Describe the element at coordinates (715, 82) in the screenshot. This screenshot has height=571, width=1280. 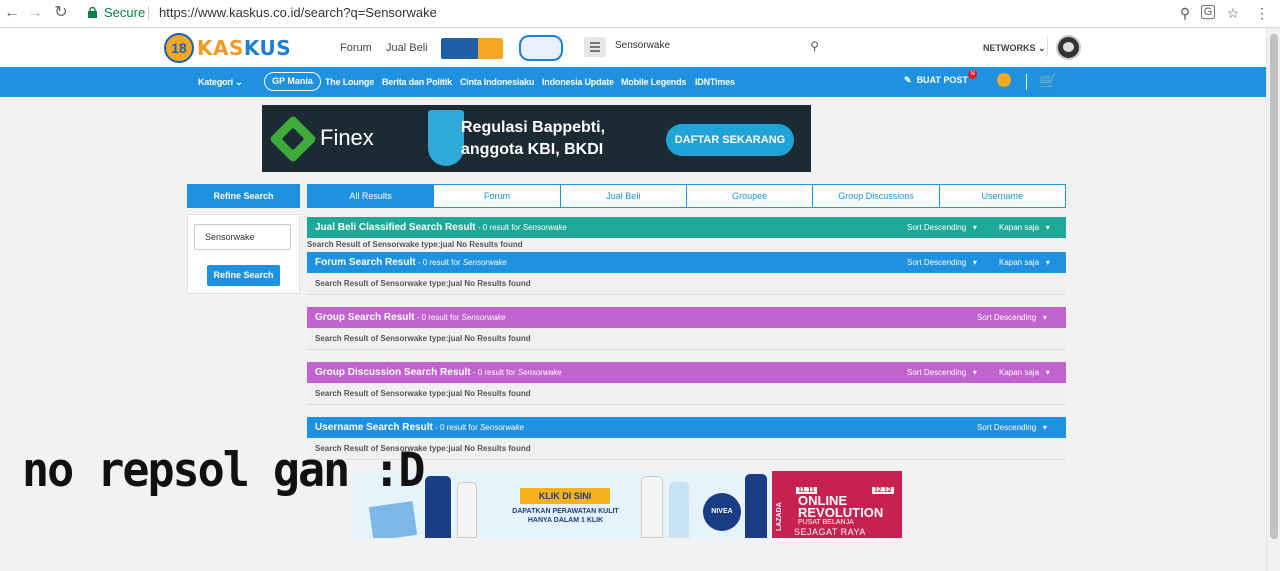
I see `category-idntimes: IDNTimes` at that location.